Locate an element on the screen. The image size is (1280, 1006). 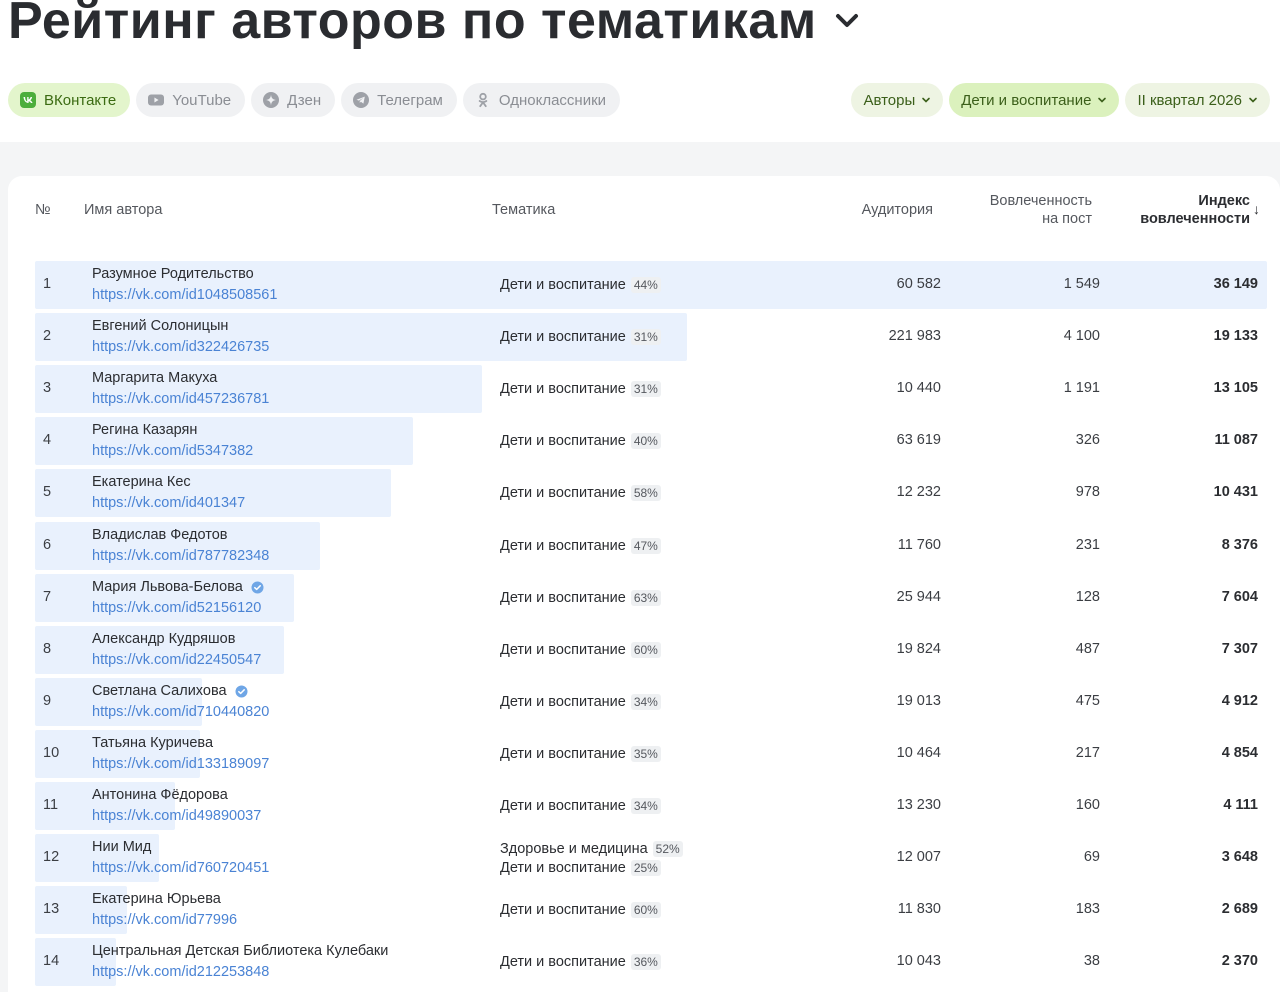
tab-vkontakte: ВКонтакте is located at coordinates (69, 100).